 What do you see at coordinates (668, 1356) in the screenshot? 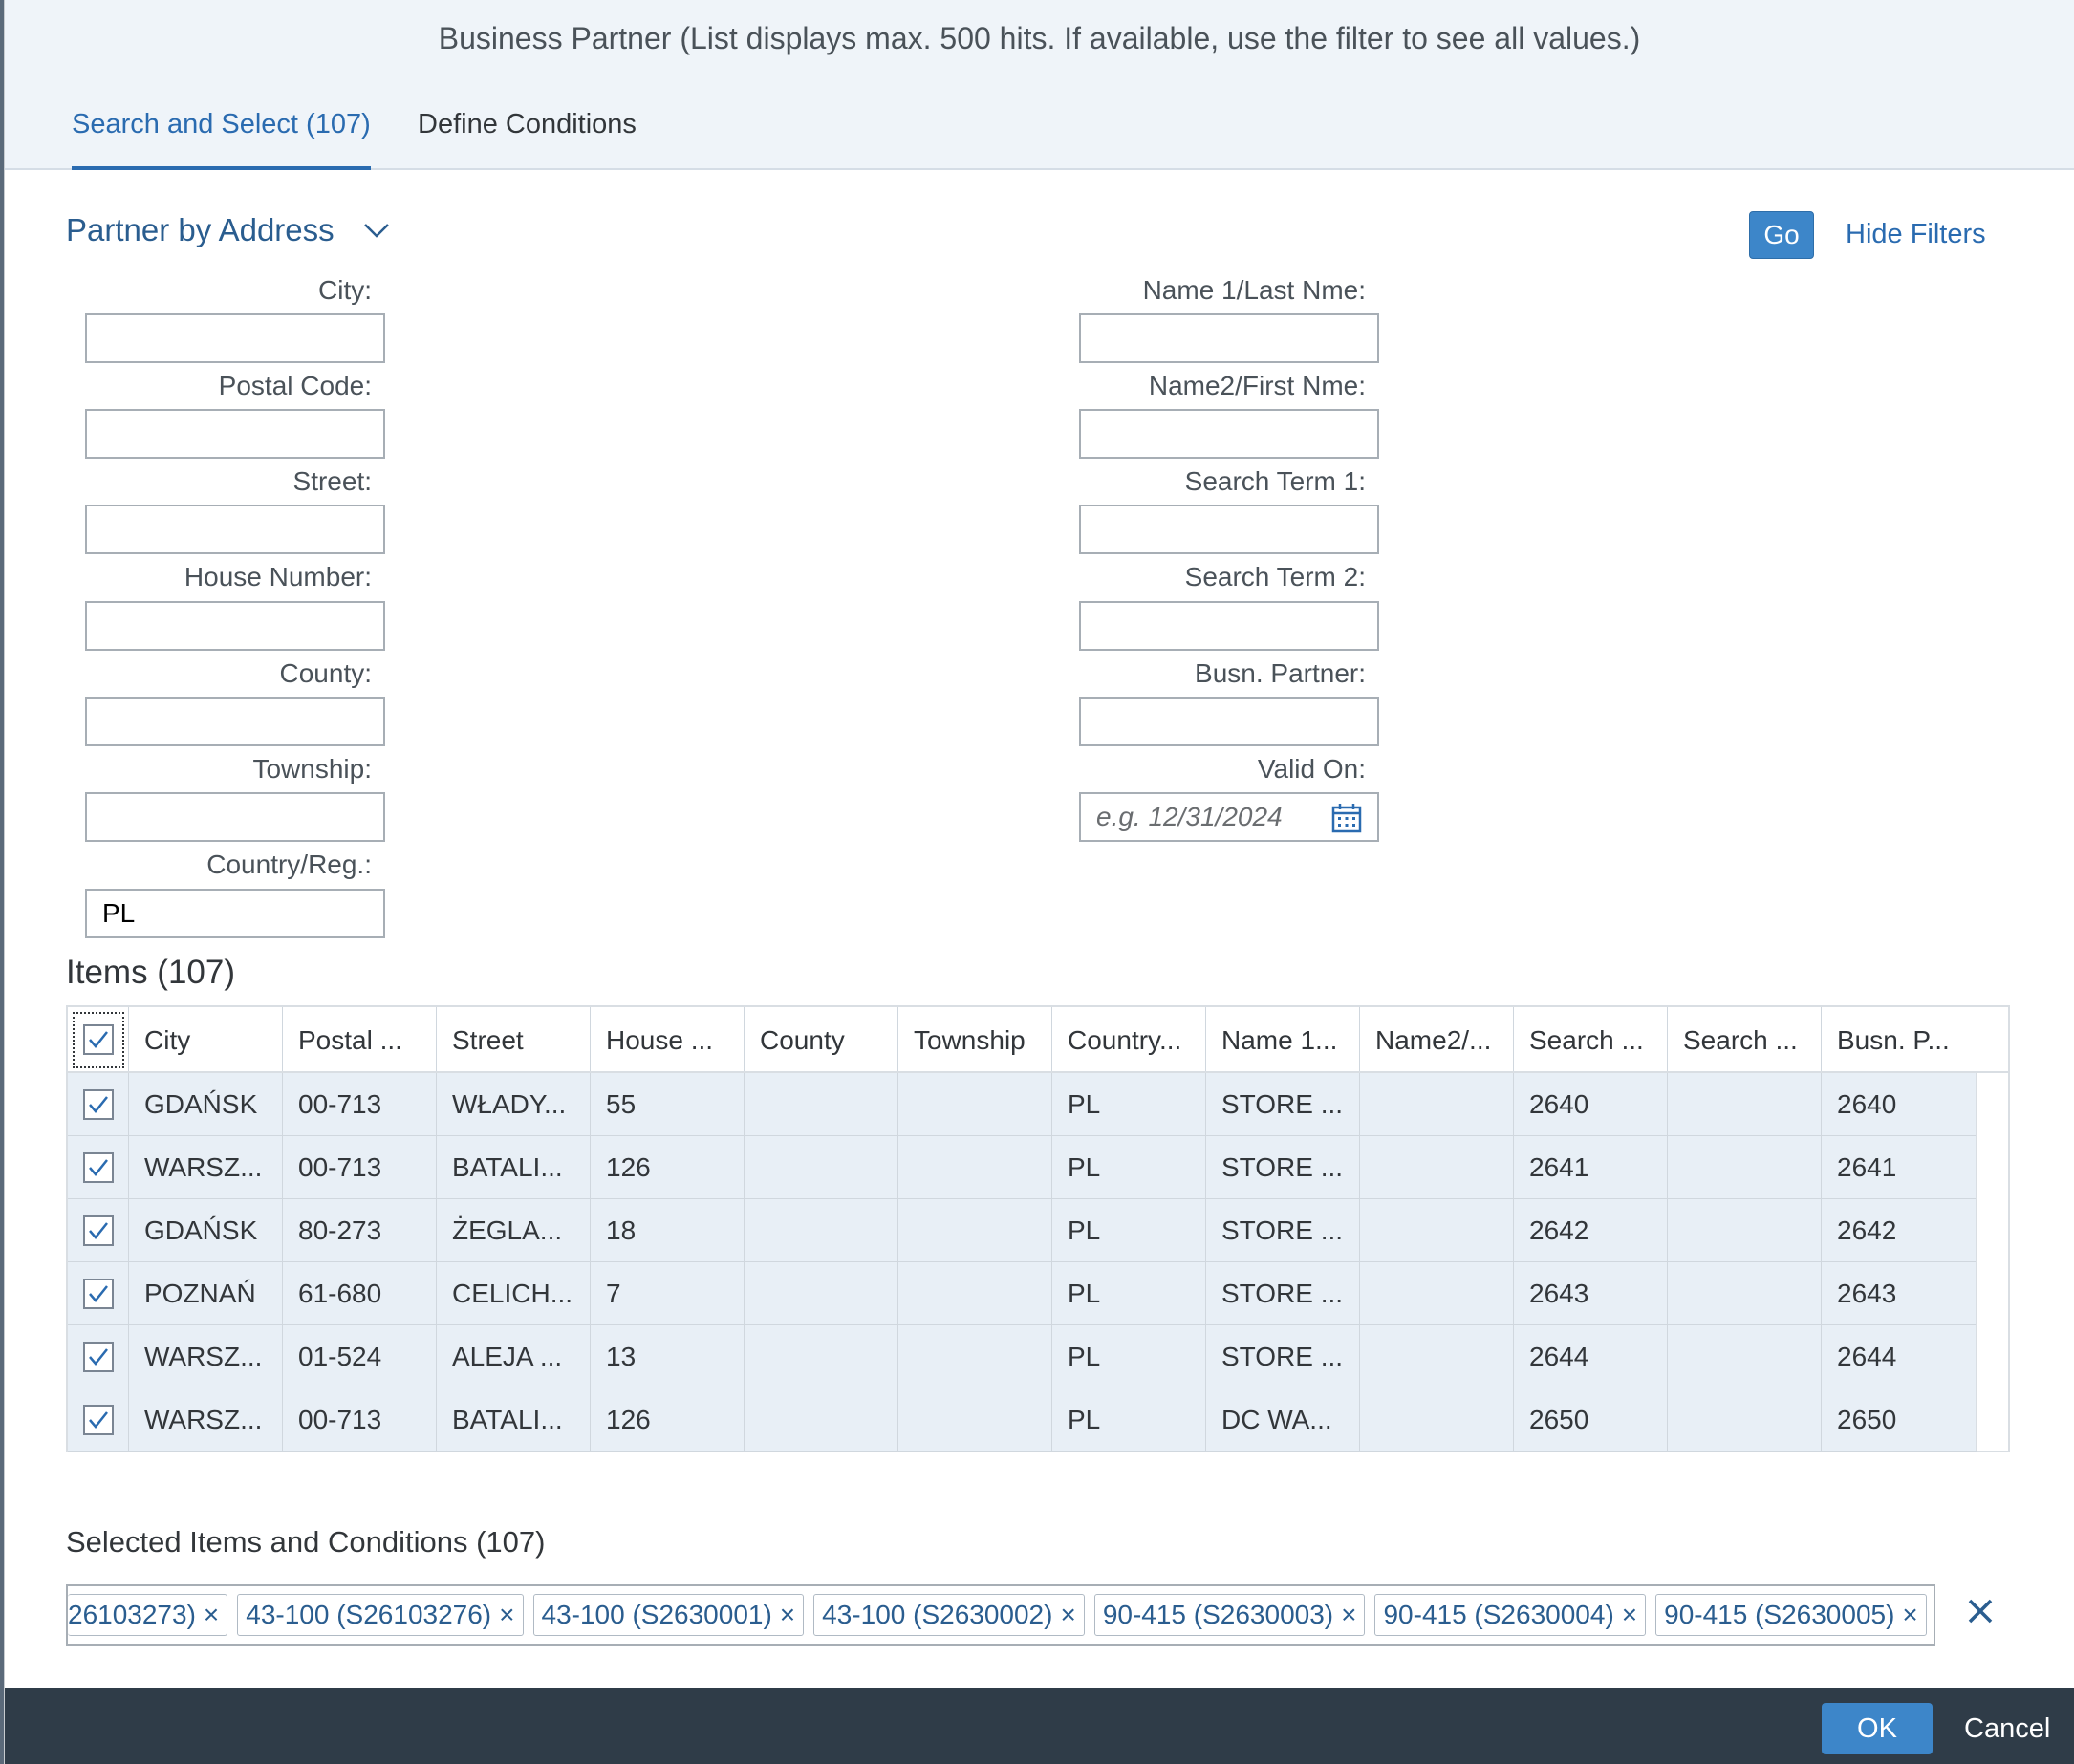
I see `table-cell: 13` at bounding box center [668, 1356].